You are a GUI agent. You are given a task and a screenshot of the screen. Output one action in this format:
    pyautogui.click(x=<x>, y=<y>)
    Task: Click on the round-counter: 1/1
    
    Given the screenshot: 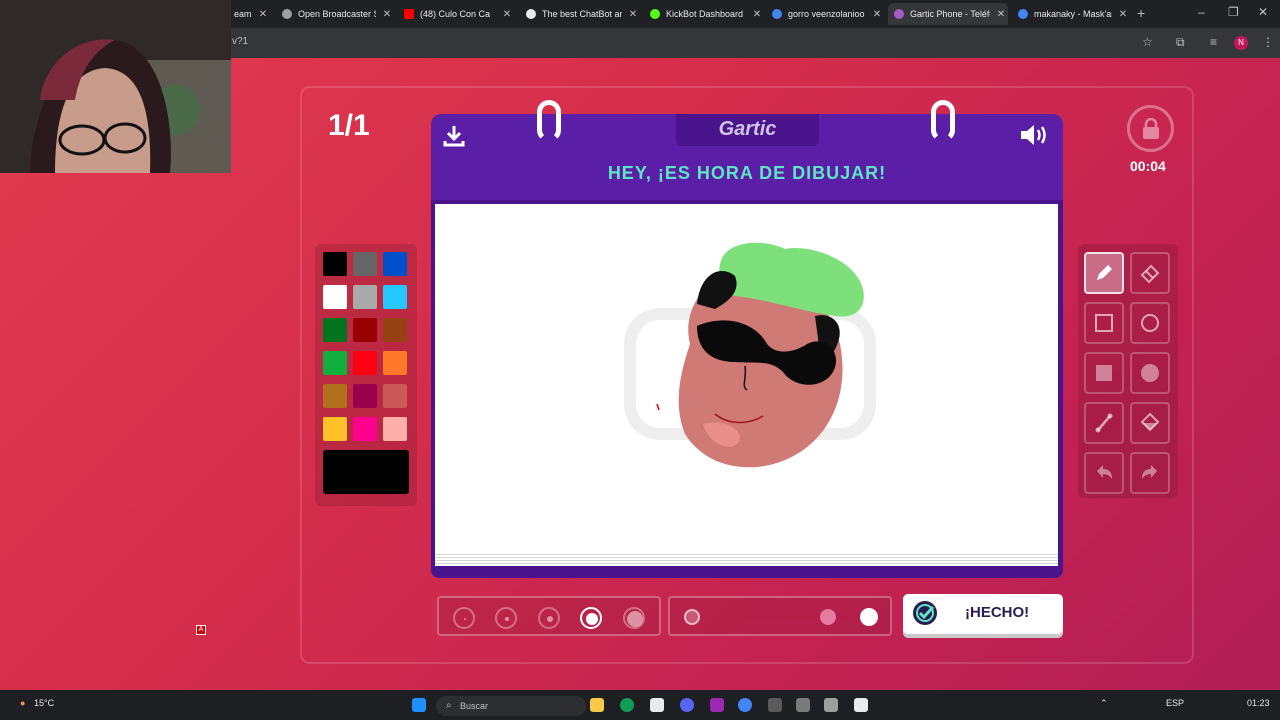 What is the action you would take?
    pyautogui.click(x=349, y=125)
    